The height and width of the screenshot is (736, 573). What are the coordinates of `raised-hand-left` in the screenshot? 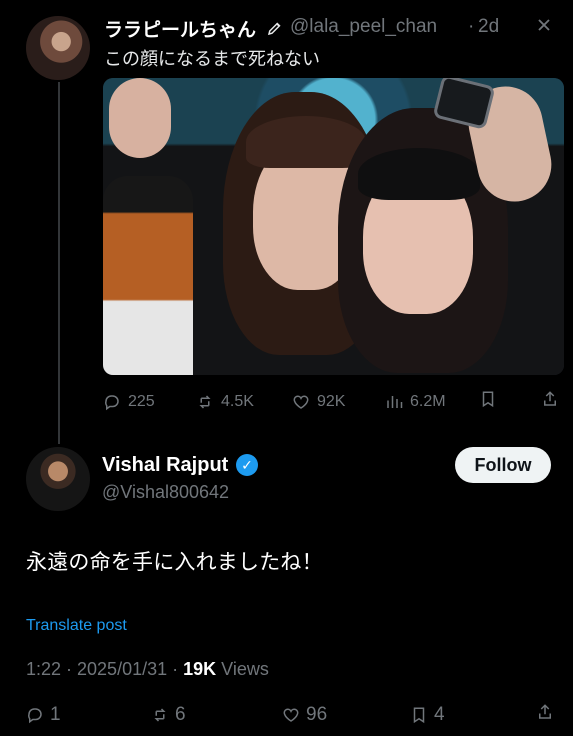 It's located at (140, 118).